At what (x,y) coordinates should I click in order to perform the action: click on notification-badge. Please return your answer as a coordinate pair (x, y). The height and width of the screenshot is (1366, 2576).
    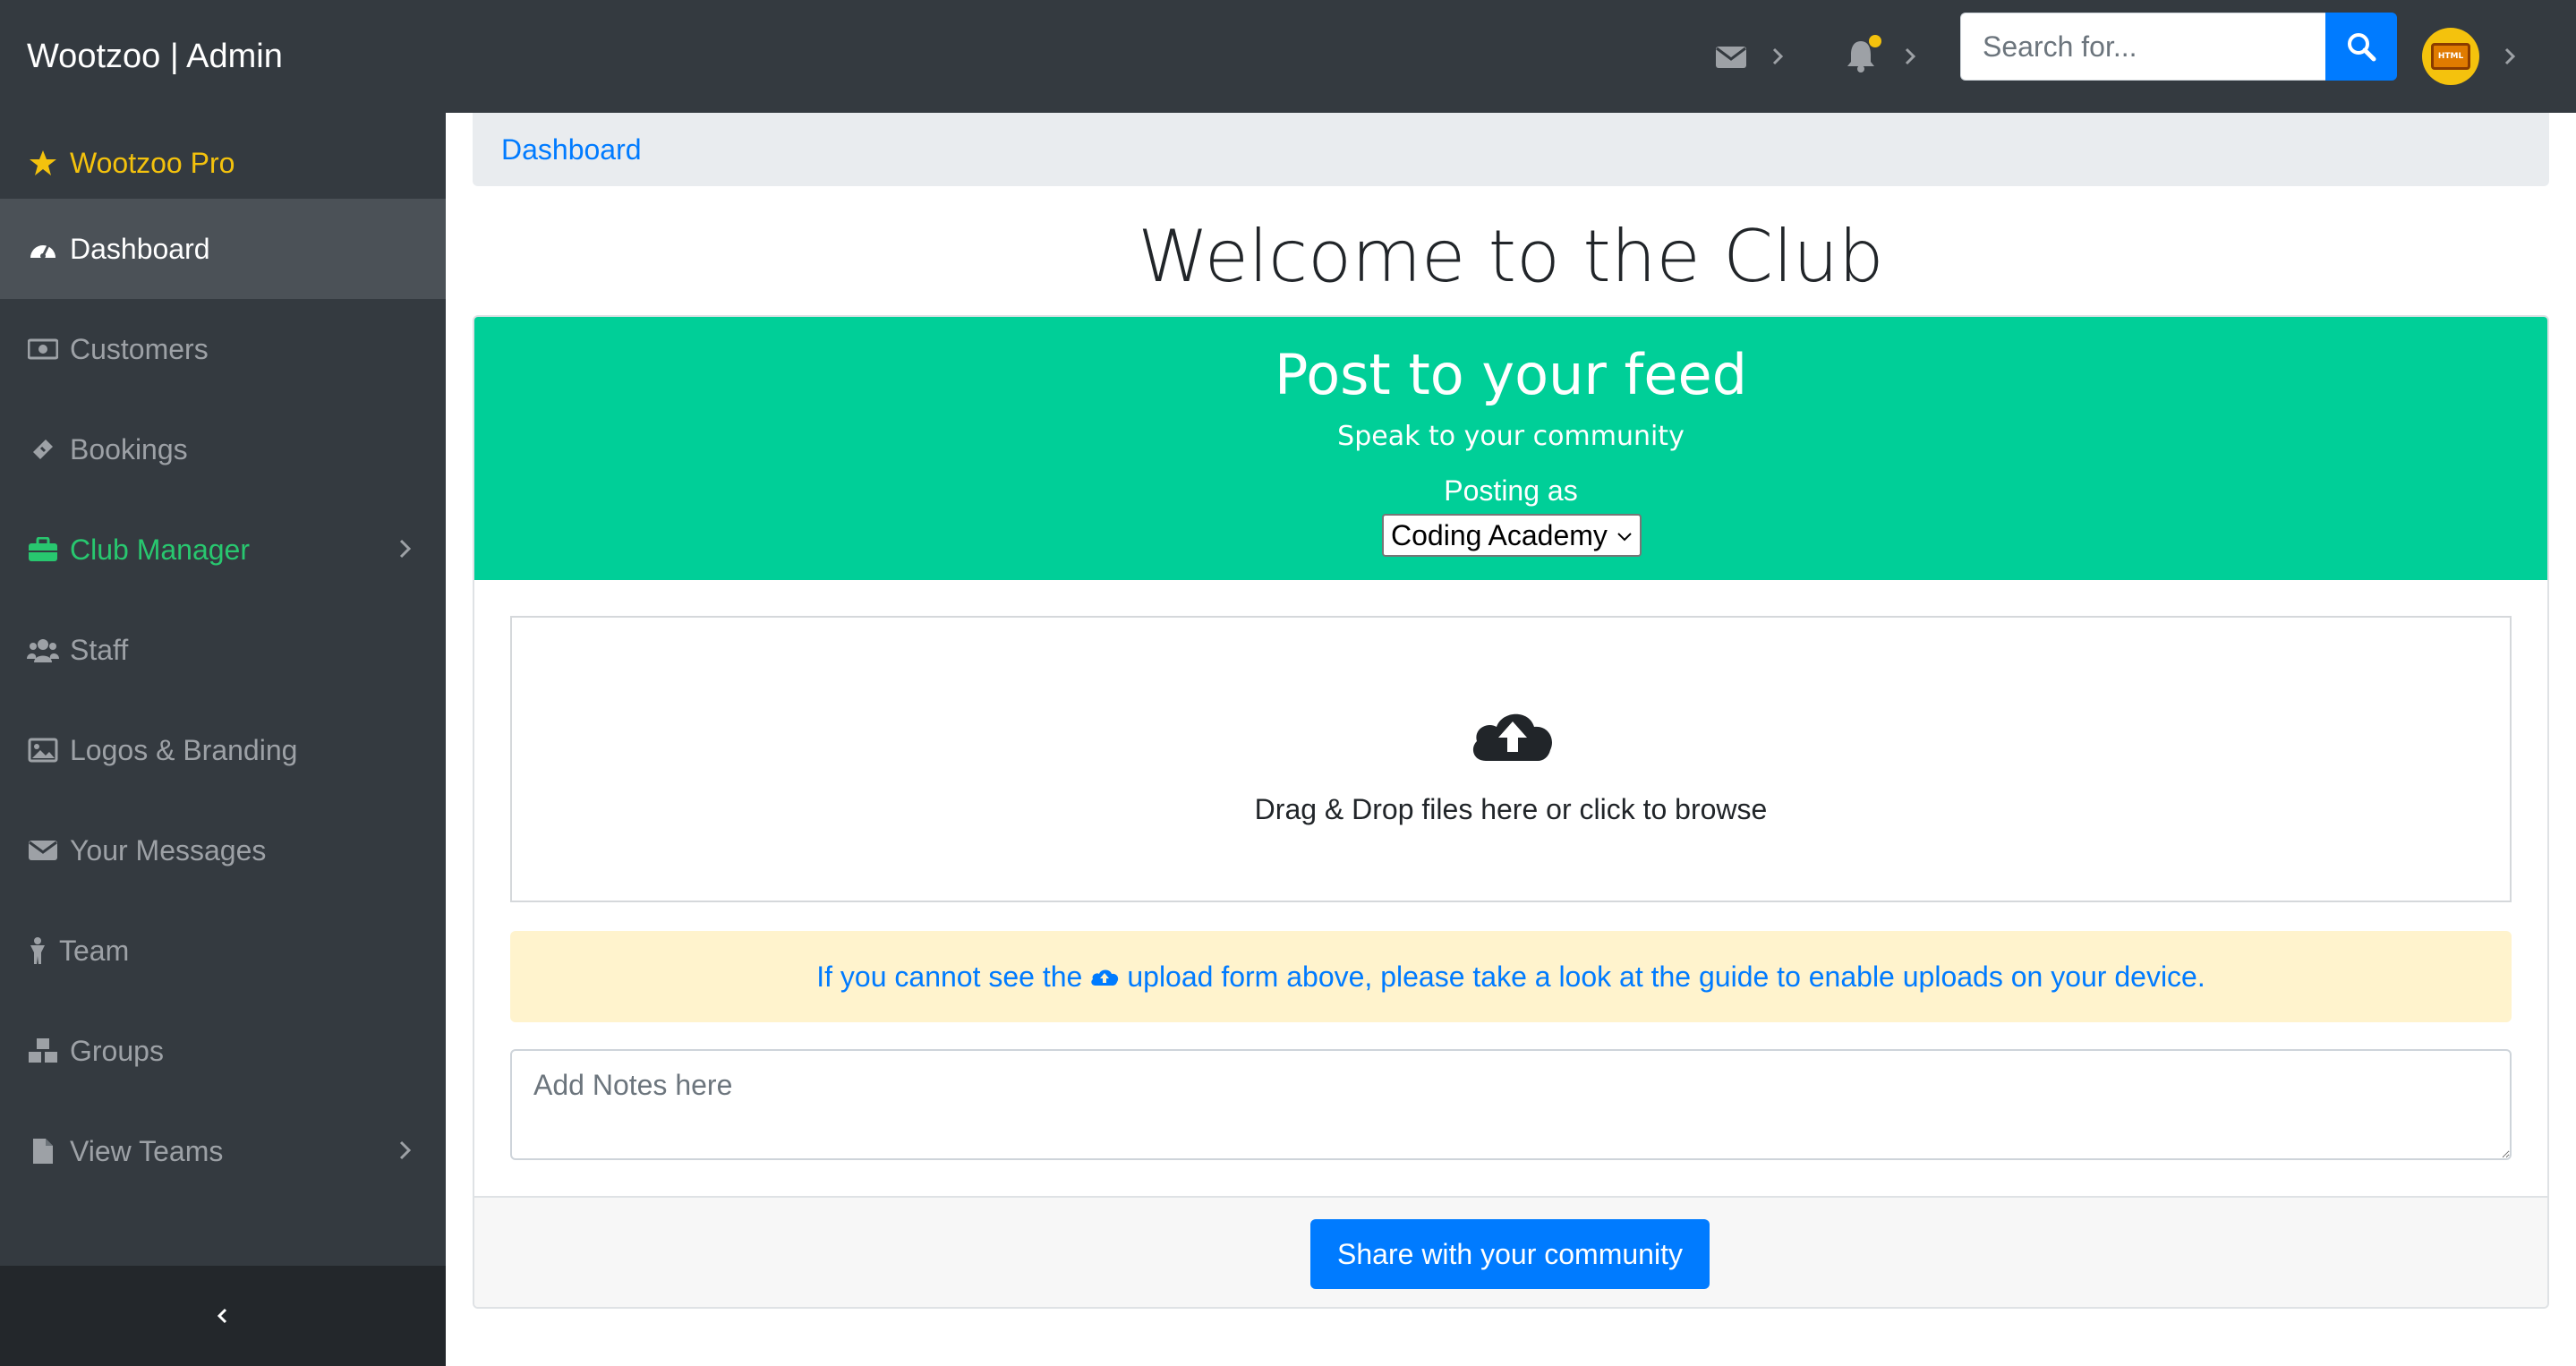
    Looking at the image, I should click on (1875, 41).